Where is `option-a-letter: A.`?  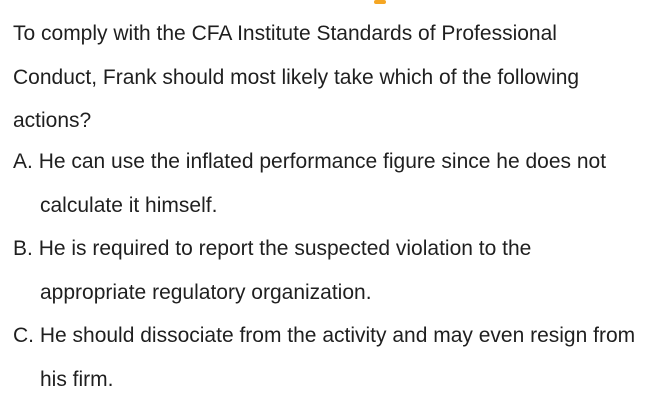
option-a-letter: A. is located at coordinates (26, 161).